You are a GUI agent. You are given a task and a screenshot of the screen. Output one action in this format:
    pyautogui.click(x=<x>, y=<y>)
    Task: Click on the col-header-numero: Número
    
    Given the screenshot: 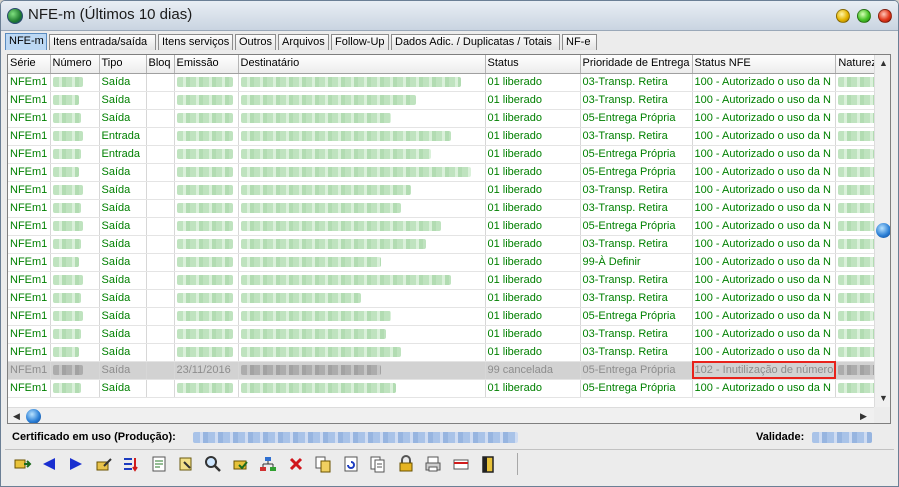 What is the action you would take?
    pyautogui.click(x=75, y=64)
    